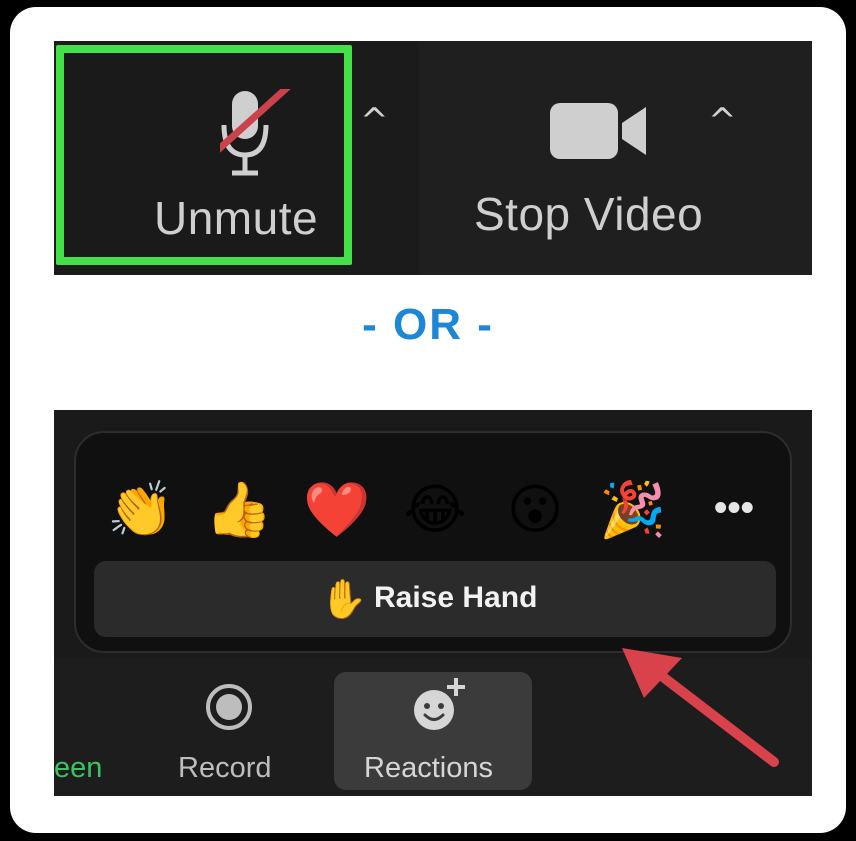 The width and height of the screenshot is (856, 841). Describe the element at coordinates (435, 510) in the screenshot. I see `laughing-emoji-icon: 😂` at that location.